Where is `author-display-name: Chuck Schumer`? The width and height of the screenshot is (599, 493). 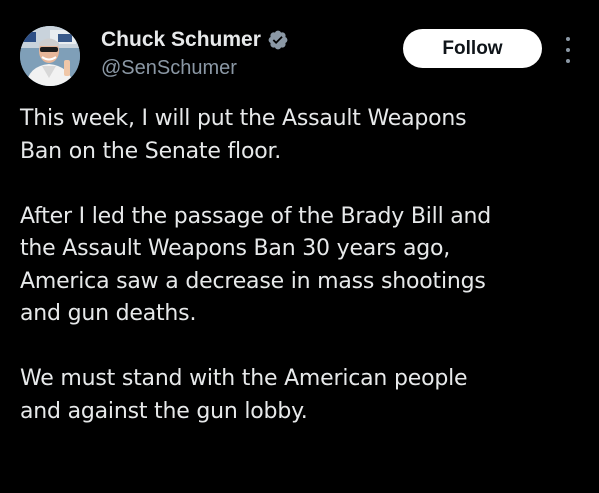 author-display-name: Chuck Schumer is located at coordinates (181, 40).